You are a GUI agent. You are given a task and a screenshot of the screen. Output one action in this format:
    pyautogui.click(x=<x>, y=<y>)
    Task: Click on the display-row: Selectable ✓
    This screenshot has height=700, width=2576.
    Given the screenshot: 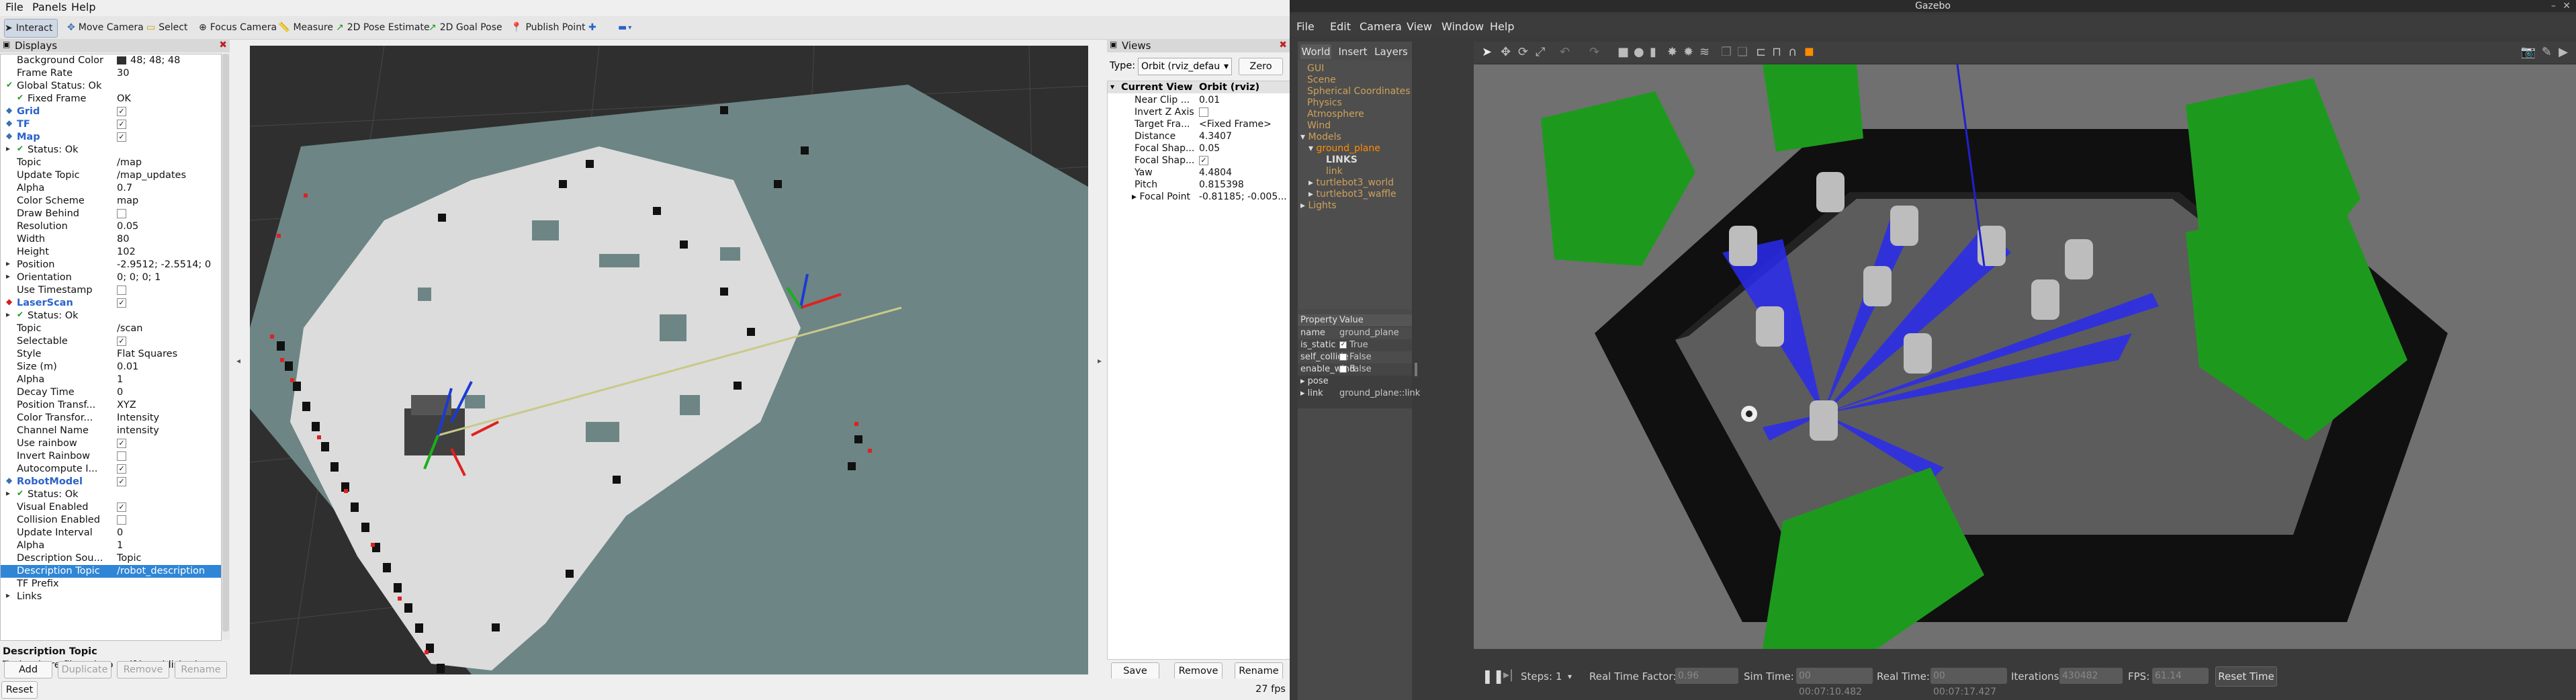 What is the action you would take?
    pyautogui.click(x=111, y=341)
    